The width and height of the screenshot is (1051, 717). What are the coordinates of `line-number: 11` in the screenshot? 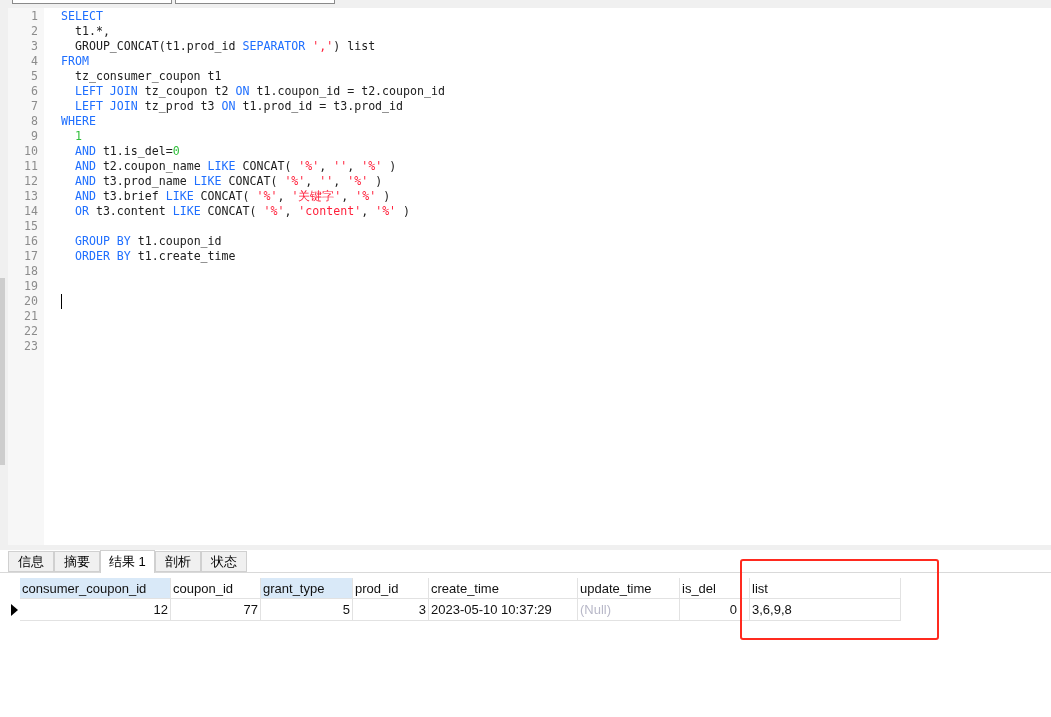 It's located at (30, 166).